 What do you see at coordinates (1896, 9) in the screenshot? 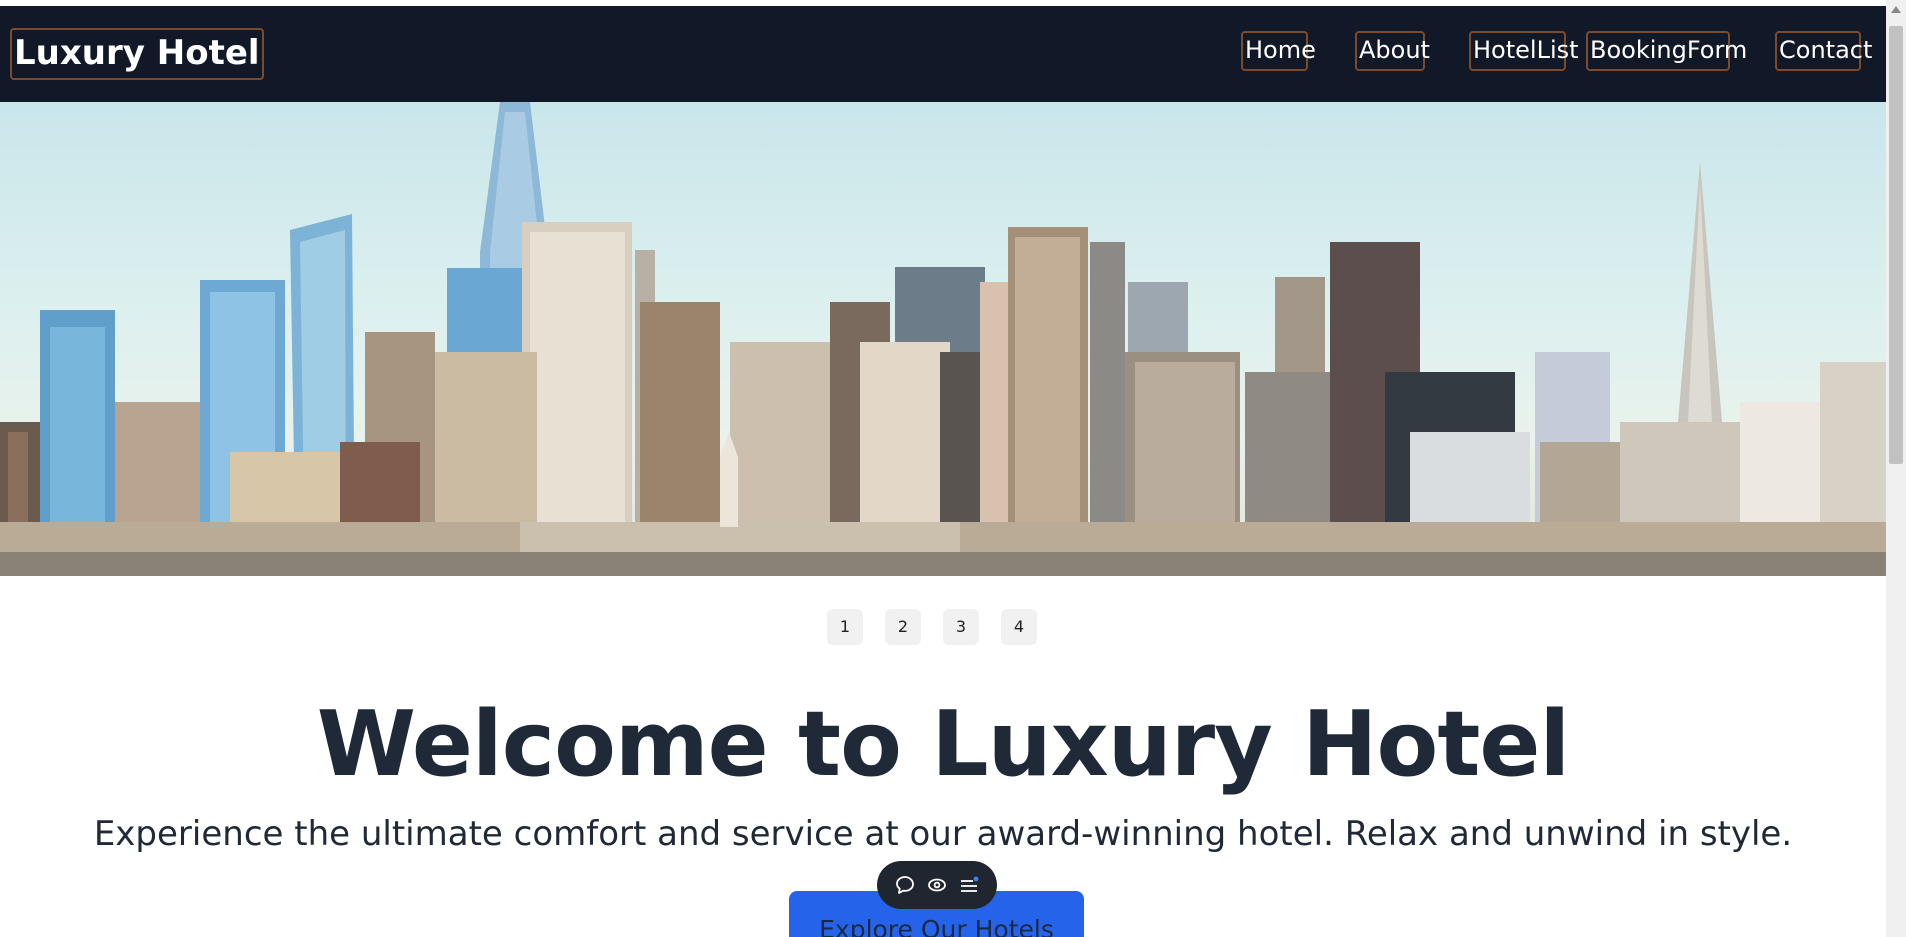
I see `scroll-up-arrow-icon` at bounding box center [1896, 9].